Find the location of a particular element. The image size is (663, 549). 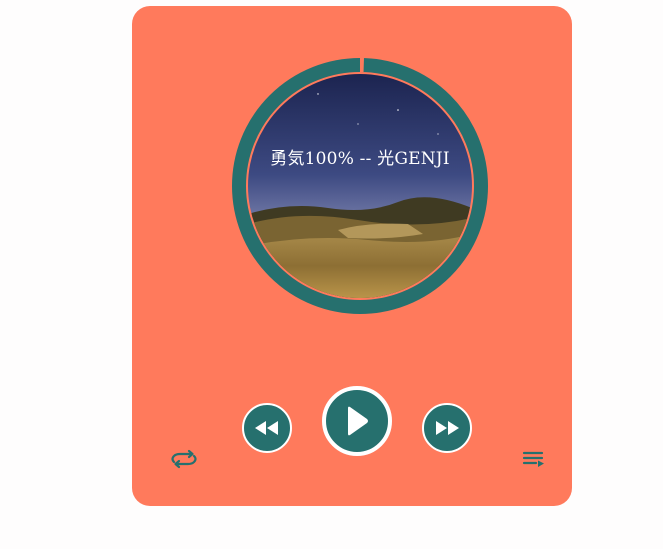

fast-forward-button is located at coordinates (447, 428).